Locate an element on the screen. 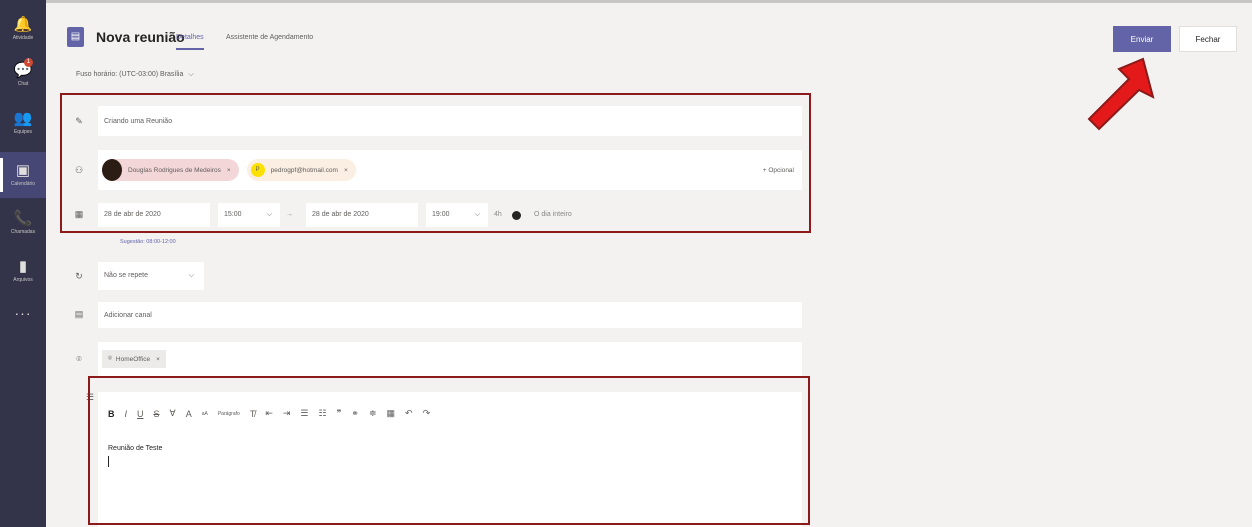  close-button: Fechar is located at coordinates (1208, 39).